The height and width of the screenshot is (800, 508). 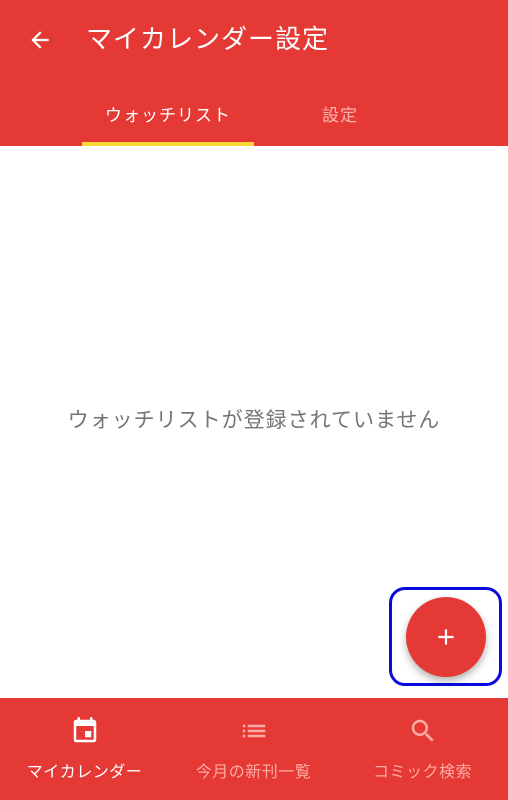 What do you see at coordinates (422, 749) in the screenshot?
I see `nav-item-comic-search: コミック検索` at bounding box center [422, 749].